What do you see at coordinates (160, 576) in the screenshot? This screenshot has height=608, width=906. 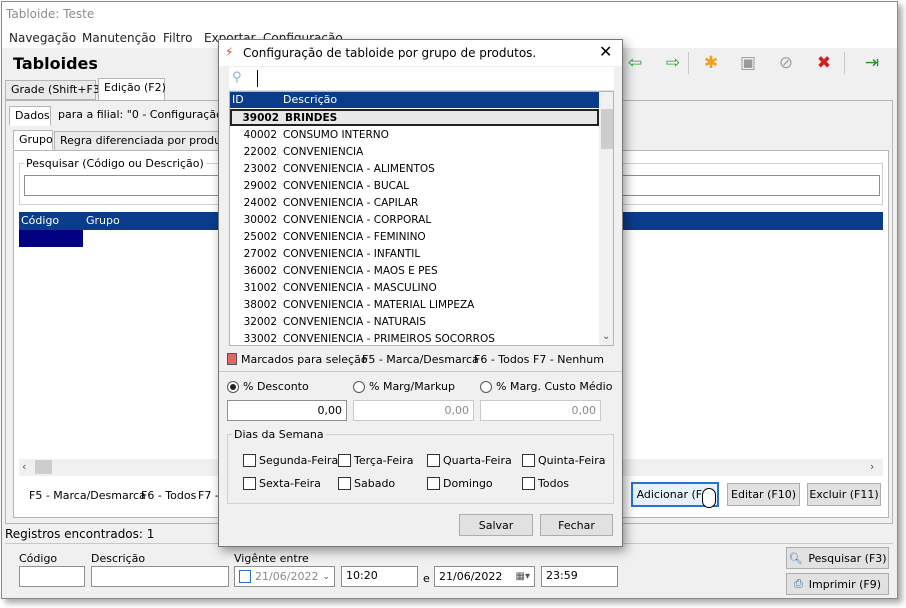 I see `descricao-input` at bounding box center [160, 576].